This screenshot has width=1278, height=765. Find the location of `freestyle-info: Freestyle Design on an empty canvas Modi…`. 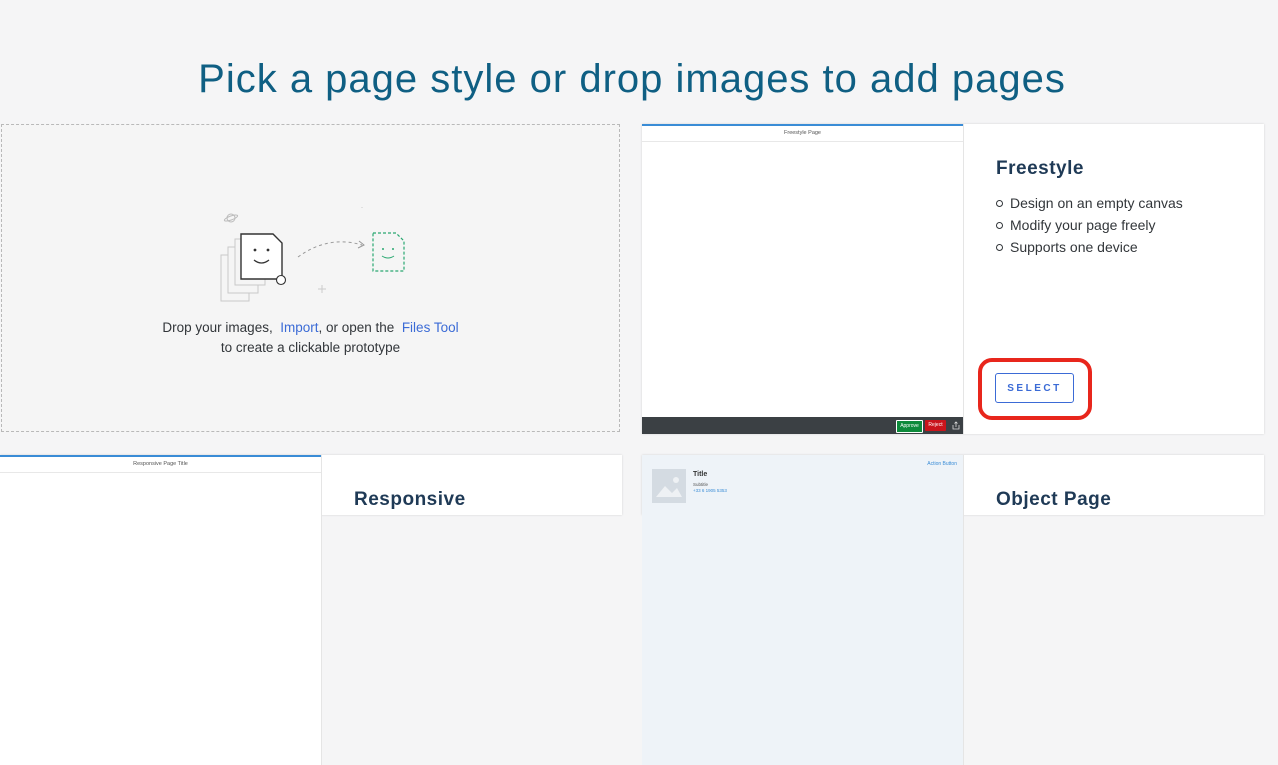

freestyle-info: Freestyle Design on an empty canvas Modi… is located at coordinates (1126, 208).